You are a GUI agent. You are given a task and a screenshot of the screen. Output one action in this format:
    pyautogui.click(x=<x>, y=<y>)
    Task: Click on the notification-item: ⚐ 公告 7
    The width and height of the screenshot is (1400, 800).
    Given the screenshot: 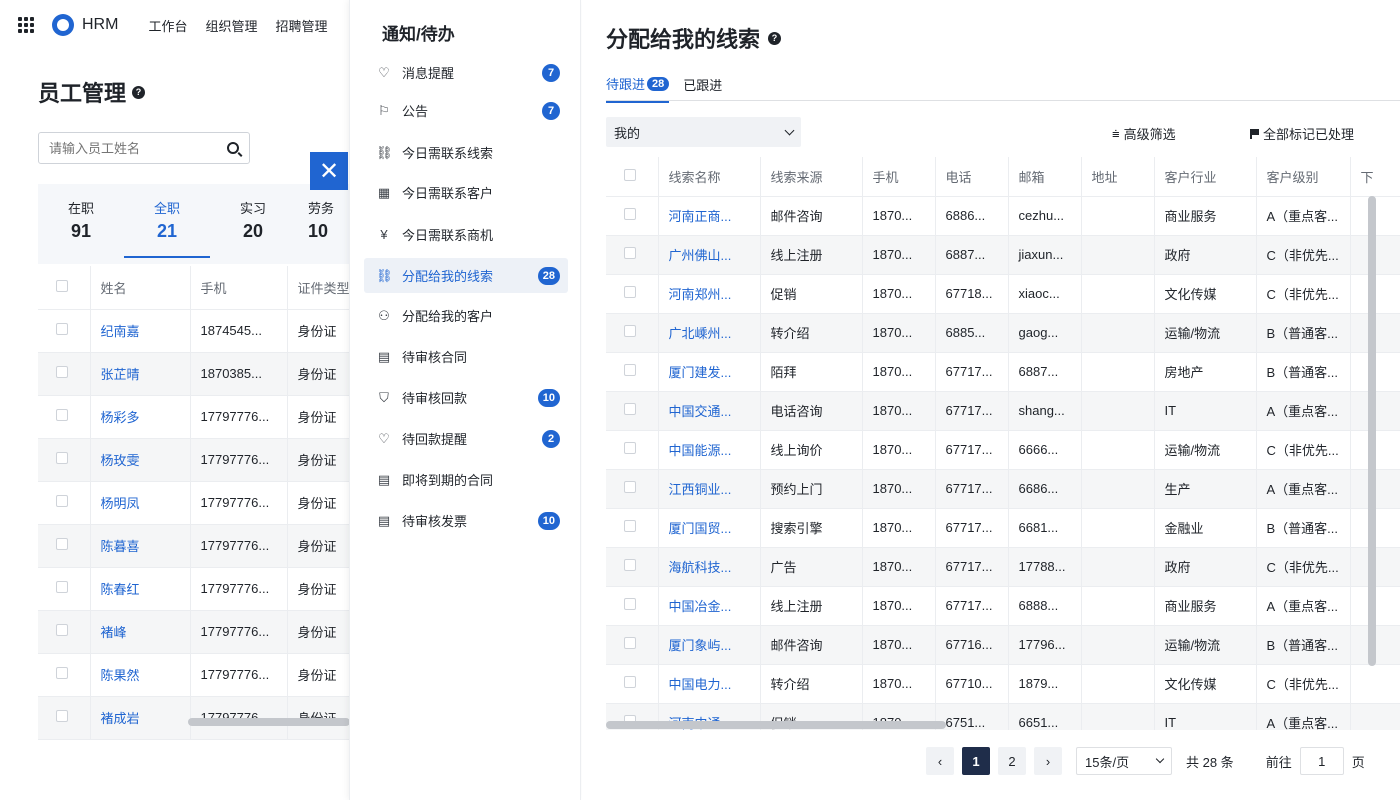 What is the action you would take?
    pyautogui.click(x=466, y=110)
    